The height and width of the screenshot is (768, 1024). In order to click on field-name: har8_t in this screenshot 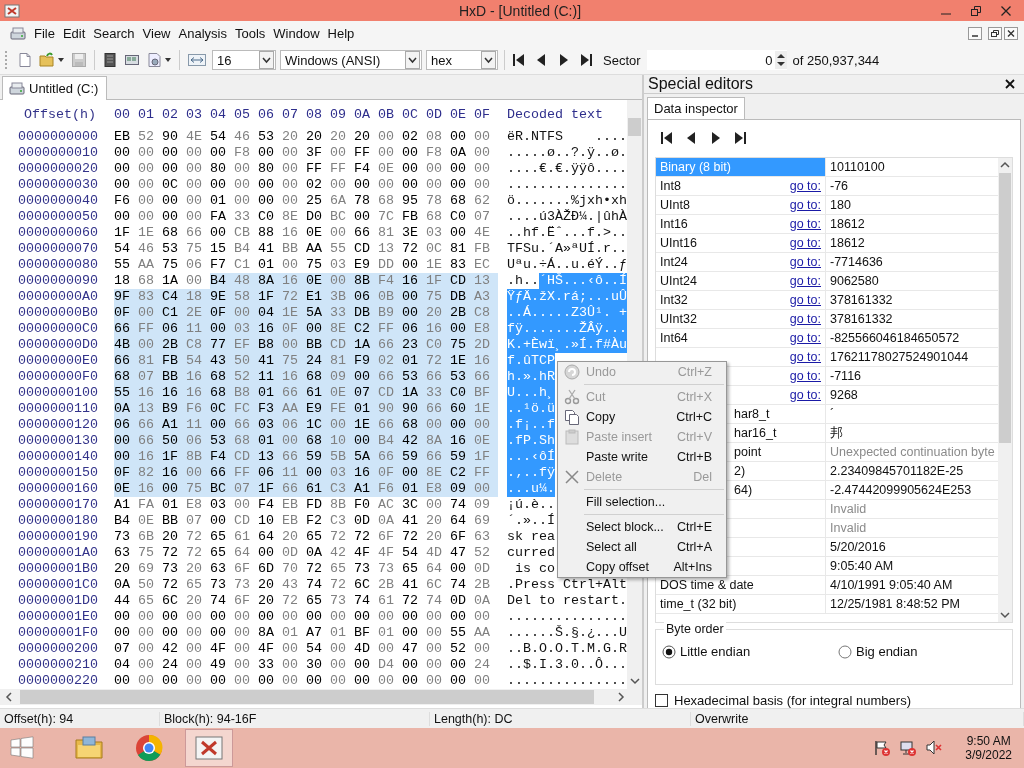, I will do `click(752, 414)`.